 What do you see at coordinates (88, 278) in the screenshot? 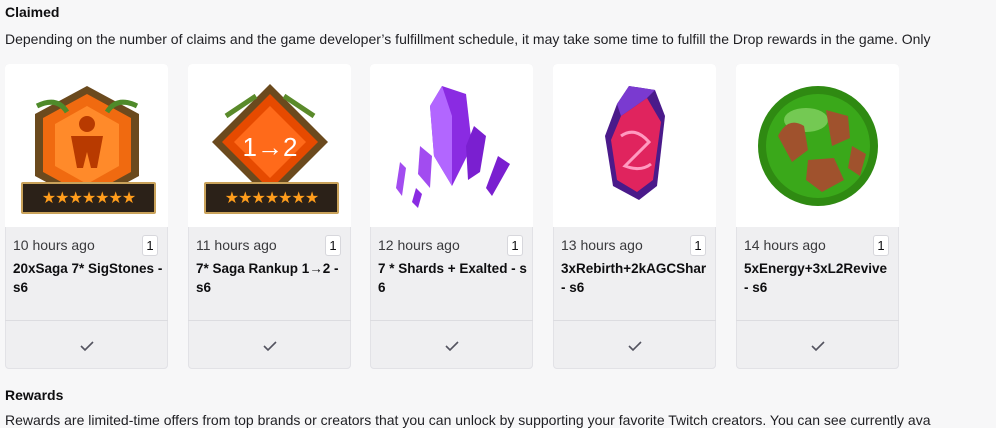
I see `drop-name: 20xSaga 7* SigStones - s6` at bounding box center [88, 278].